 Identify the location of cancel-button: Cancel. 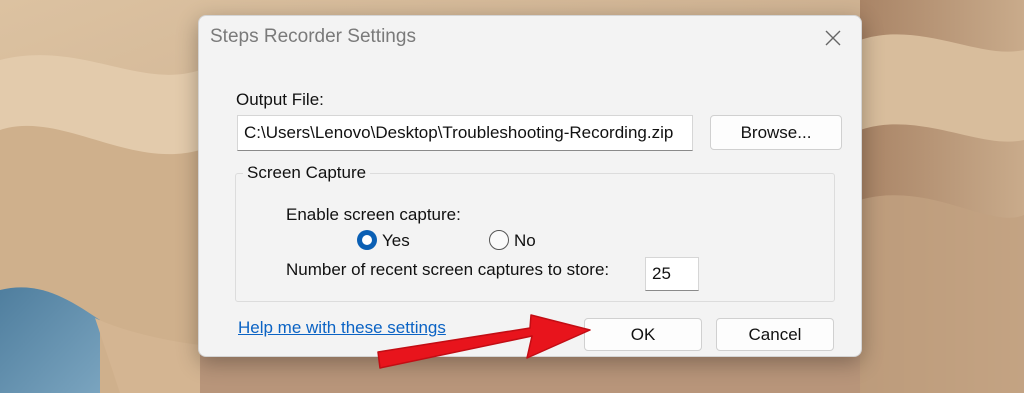
(775, 334).